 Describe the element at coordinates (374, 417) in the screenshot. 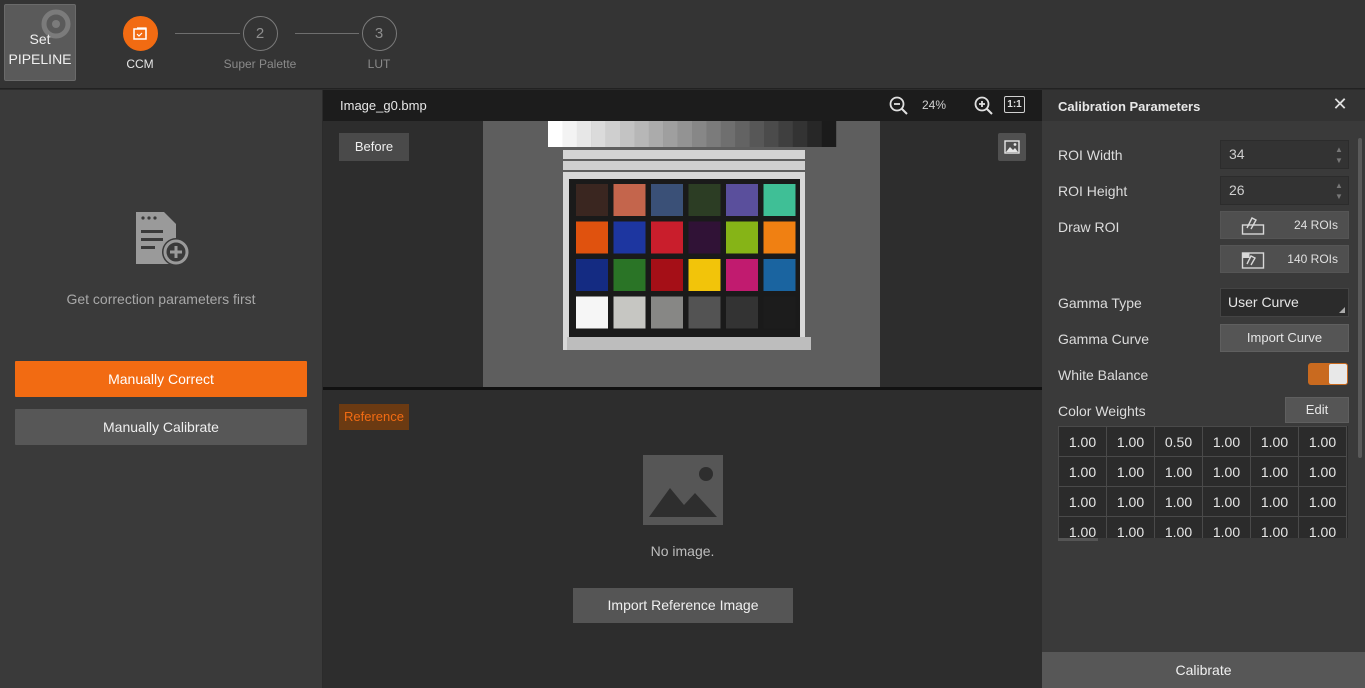

I see `reference-tag: Reference` at that location.